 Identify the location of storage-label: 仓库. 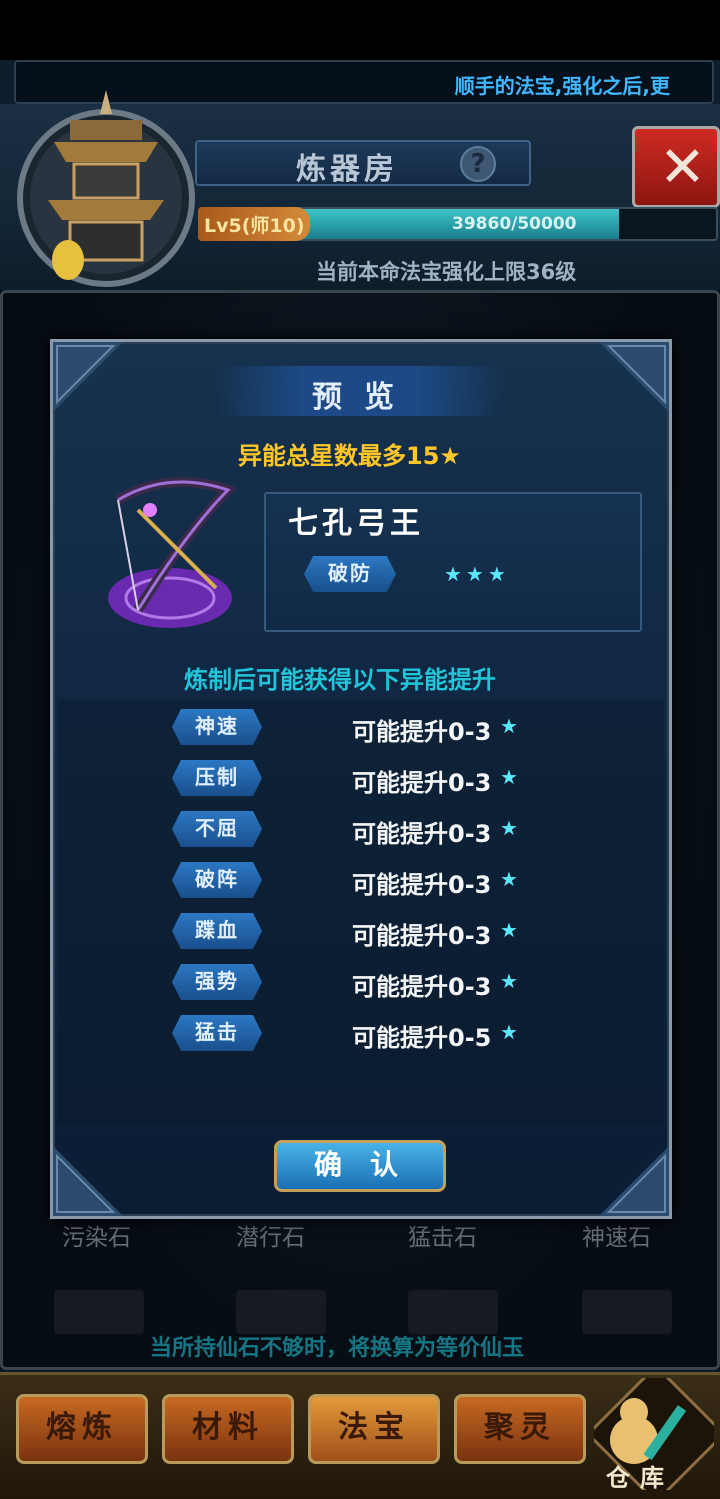
(640, 1477).